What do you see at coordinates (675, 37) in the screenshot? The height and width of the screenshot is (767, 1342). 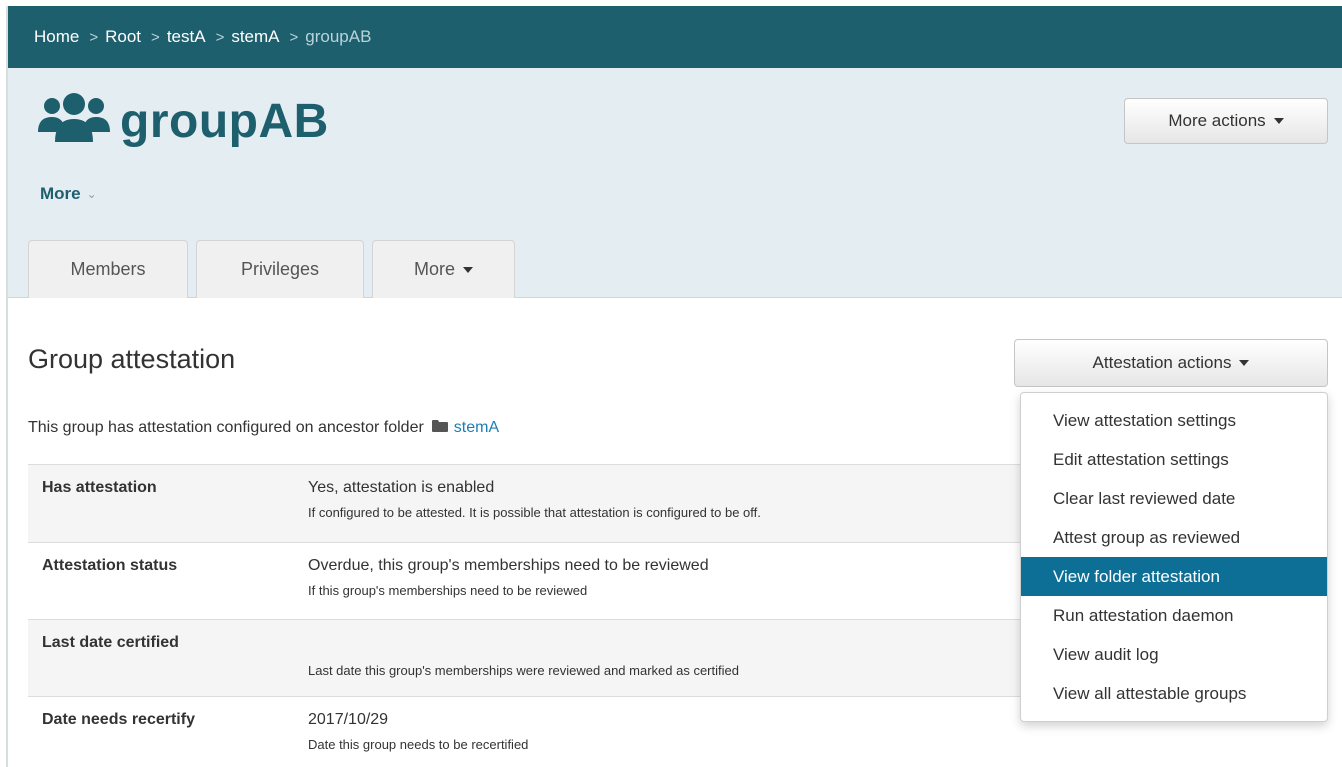 I see `breadcrumb: Home > Root > testA > stemA > groupAB` at bounding box center [675, 37].